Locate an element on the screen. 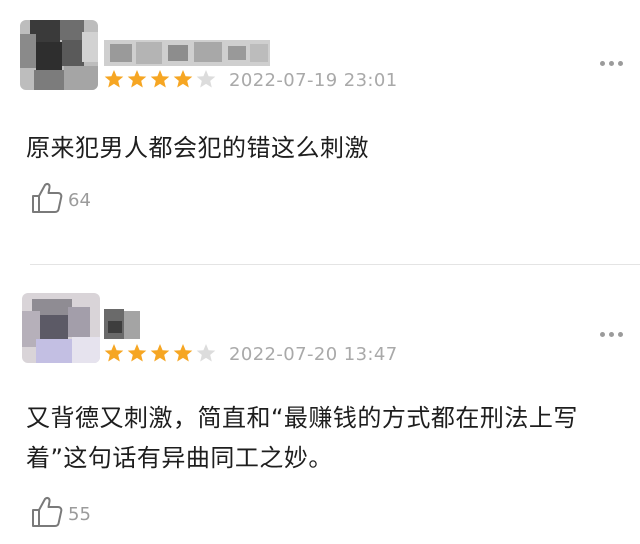  timestamp: 2022-07-20 13:47 is located at coordinates (313, 354).